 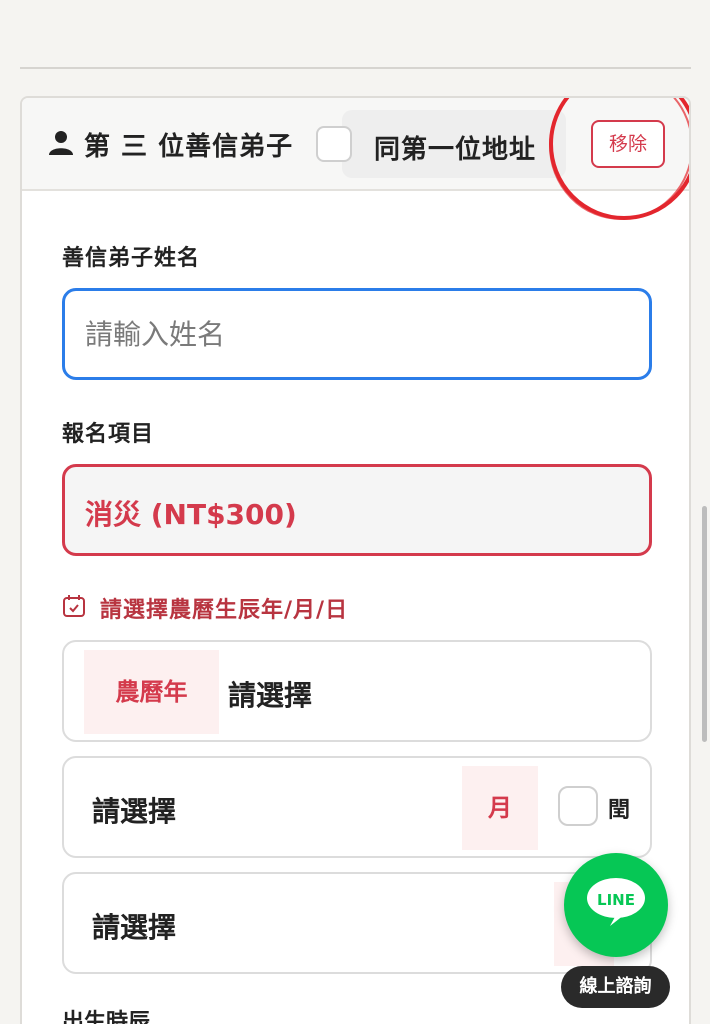 I want to click on lunar-day-value: 請選擇, so click(x=134, y=927).